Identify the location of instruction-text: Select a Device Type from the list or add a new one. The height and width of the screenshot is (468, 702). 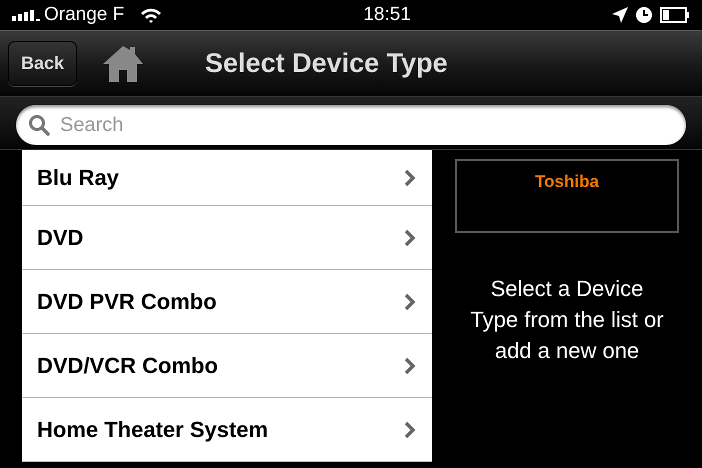
(567, 320).